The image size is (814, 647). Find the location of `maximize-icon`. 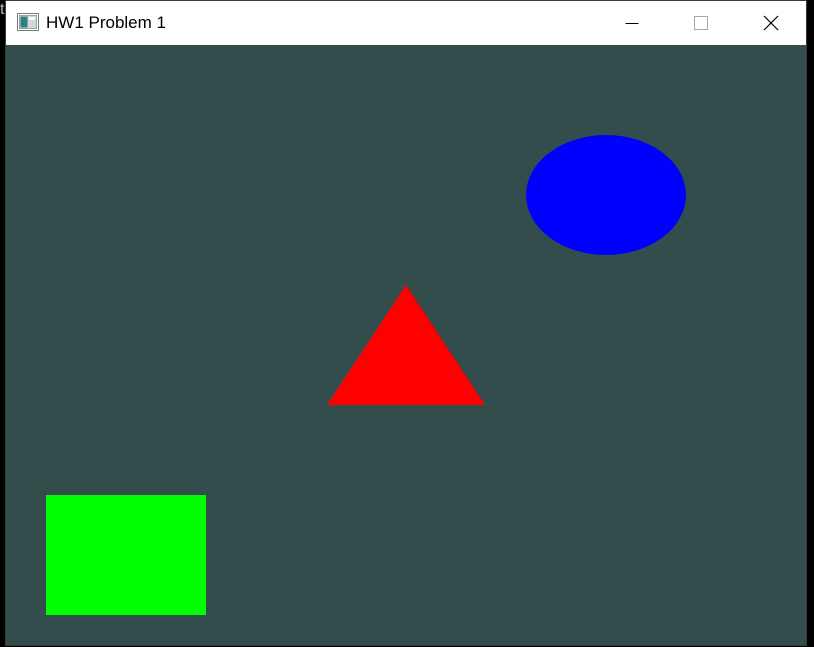

maximize-icon is located at coordinates (701, 23).